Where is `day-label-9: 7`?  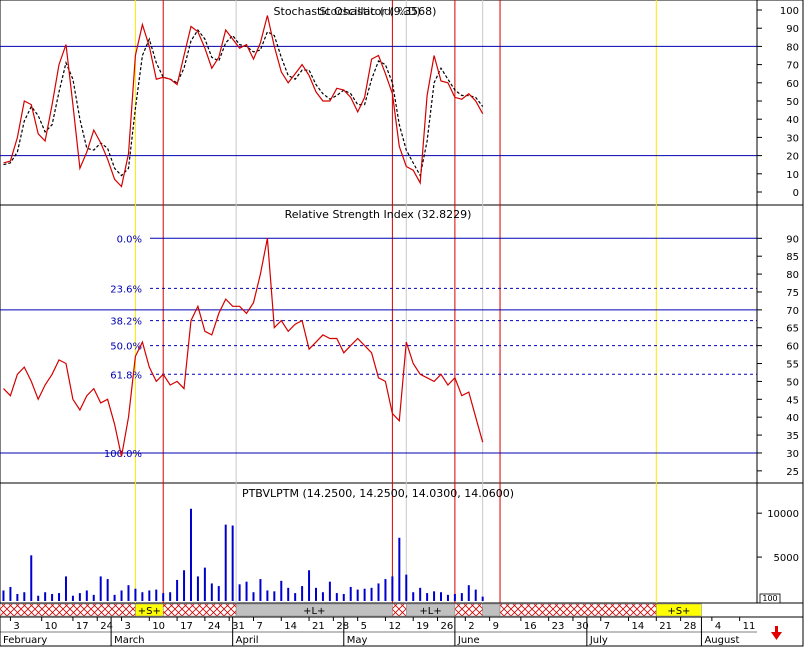 day-label-9: 7 is located at coordinates (259, 626).